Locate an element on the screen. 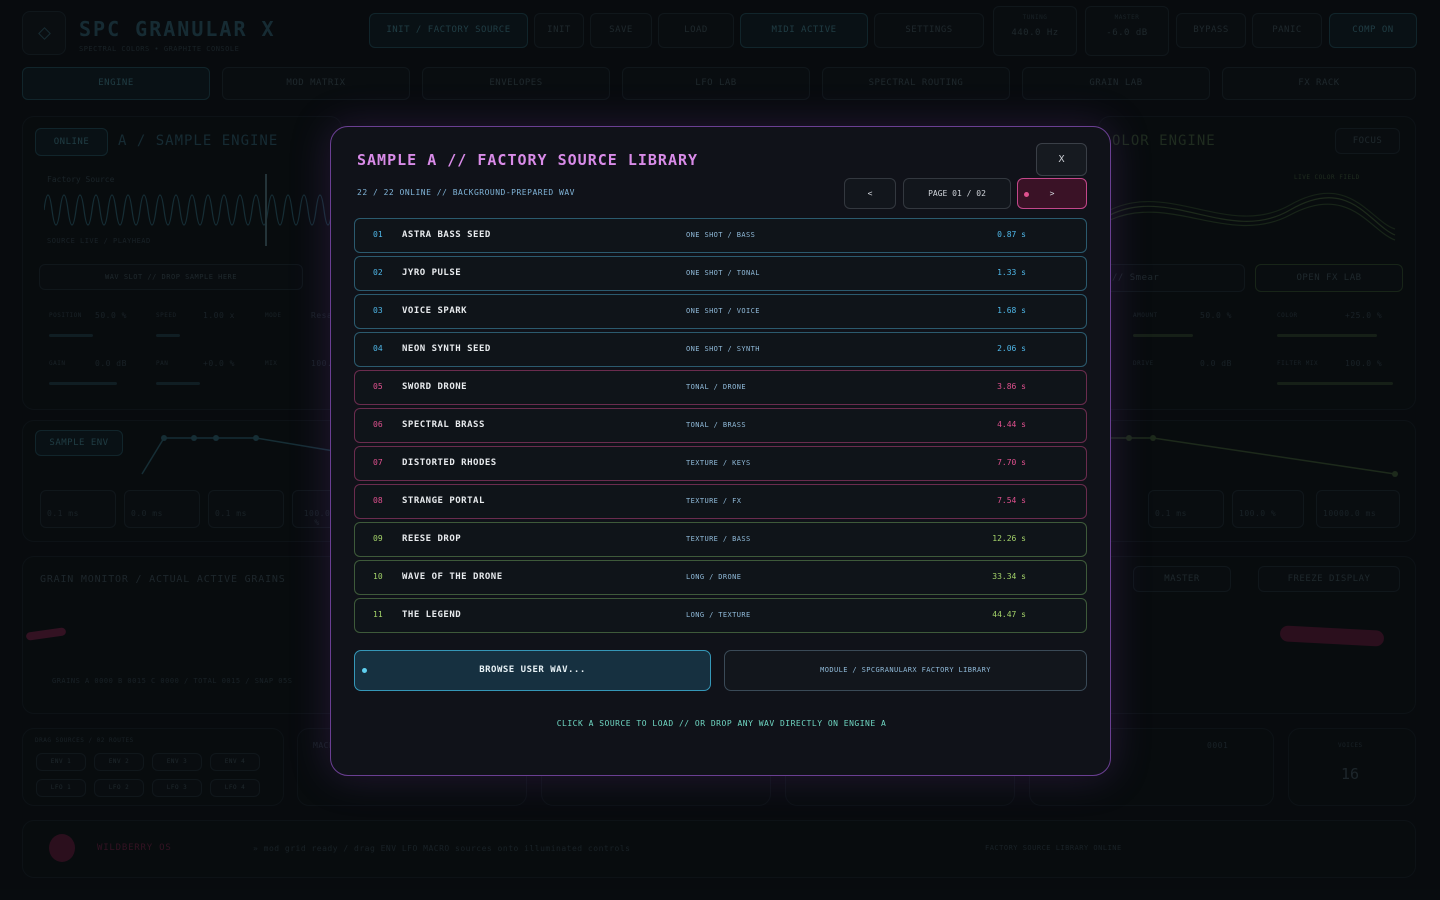 Image resolution: width=1440 pixels, height=900 pixels. page-indicator: PAGE 01 / 02 is located at coordinates (957, 193).